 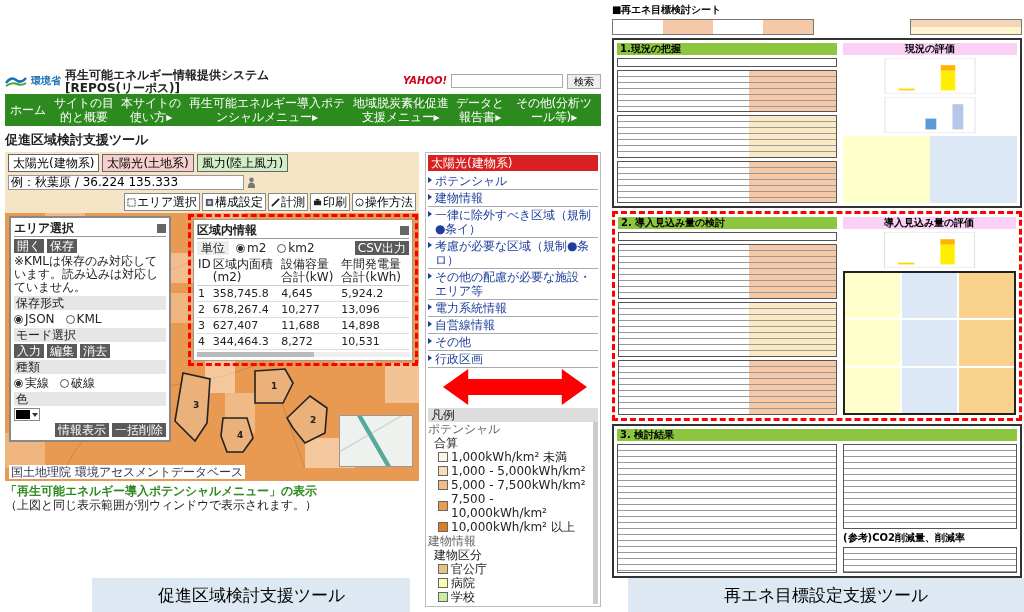 I want to click on nav-item: 本サイトの使い方▸, so click(x=151, y=110).